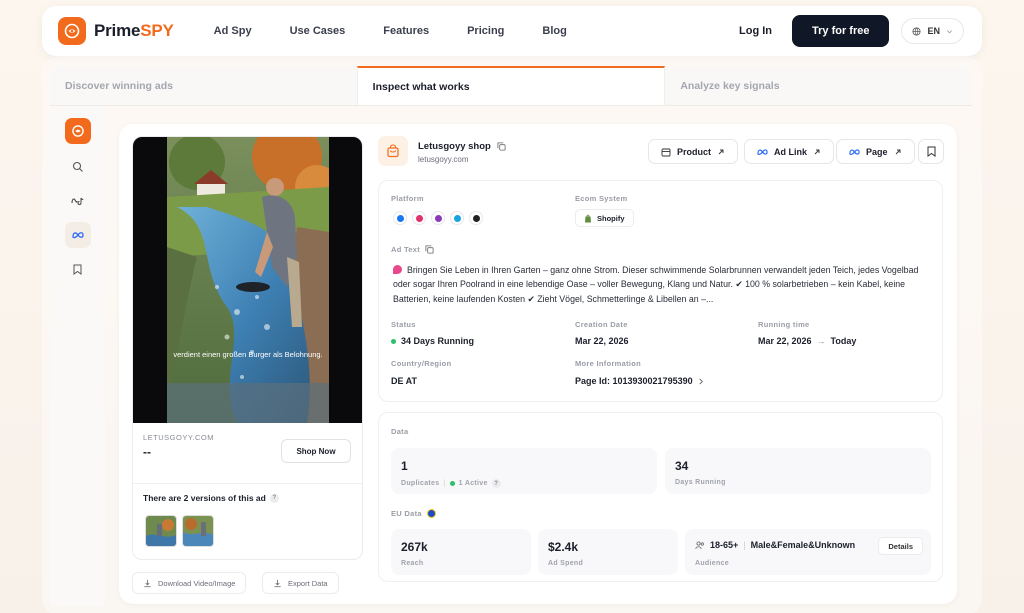 The width and height of the screenshot is (1024, 613). Describe the element at coordinates (443, 159) in the screenshot. I see `shop-domain: letusgoyy.com` at that location.